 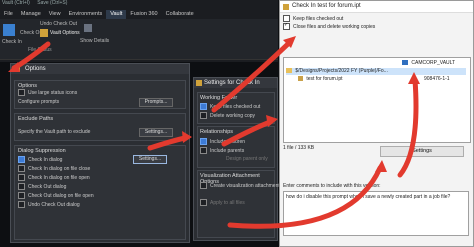 What do you see at coordinates (167, 143) in the screenshot?
I see `arrow-settings` at bounding box center [167, 143].